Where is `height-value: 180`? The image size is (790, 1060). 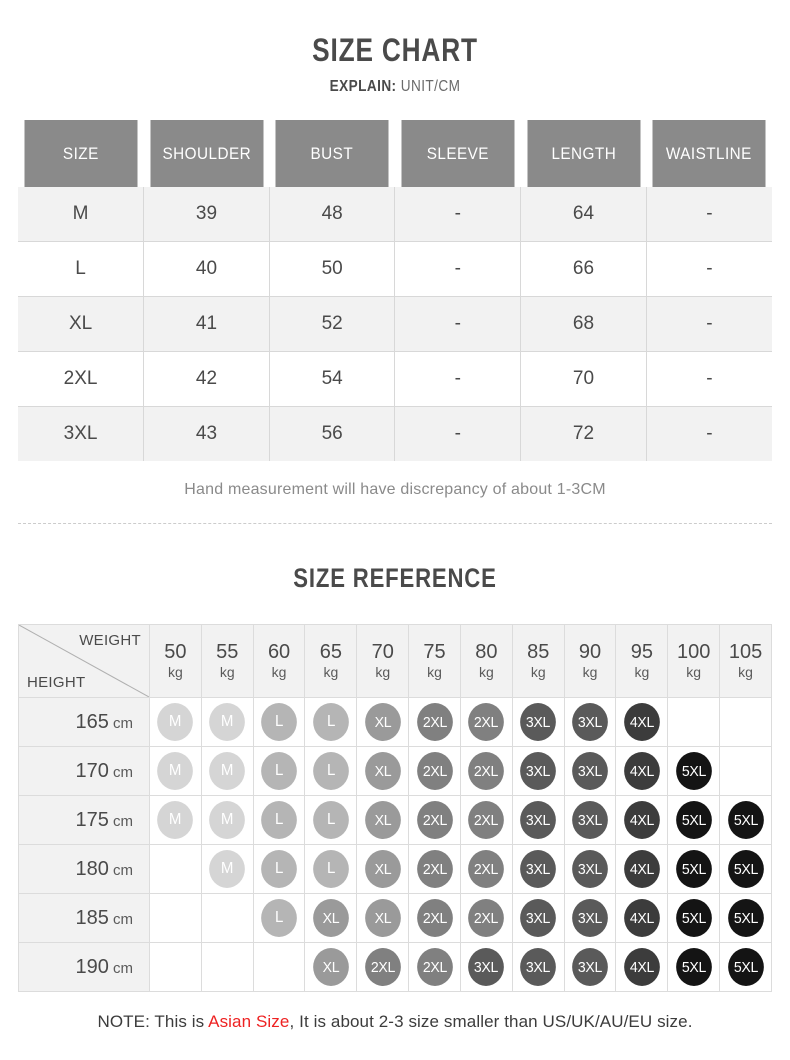
height-value: 180 is located at coordinates (92, 868).